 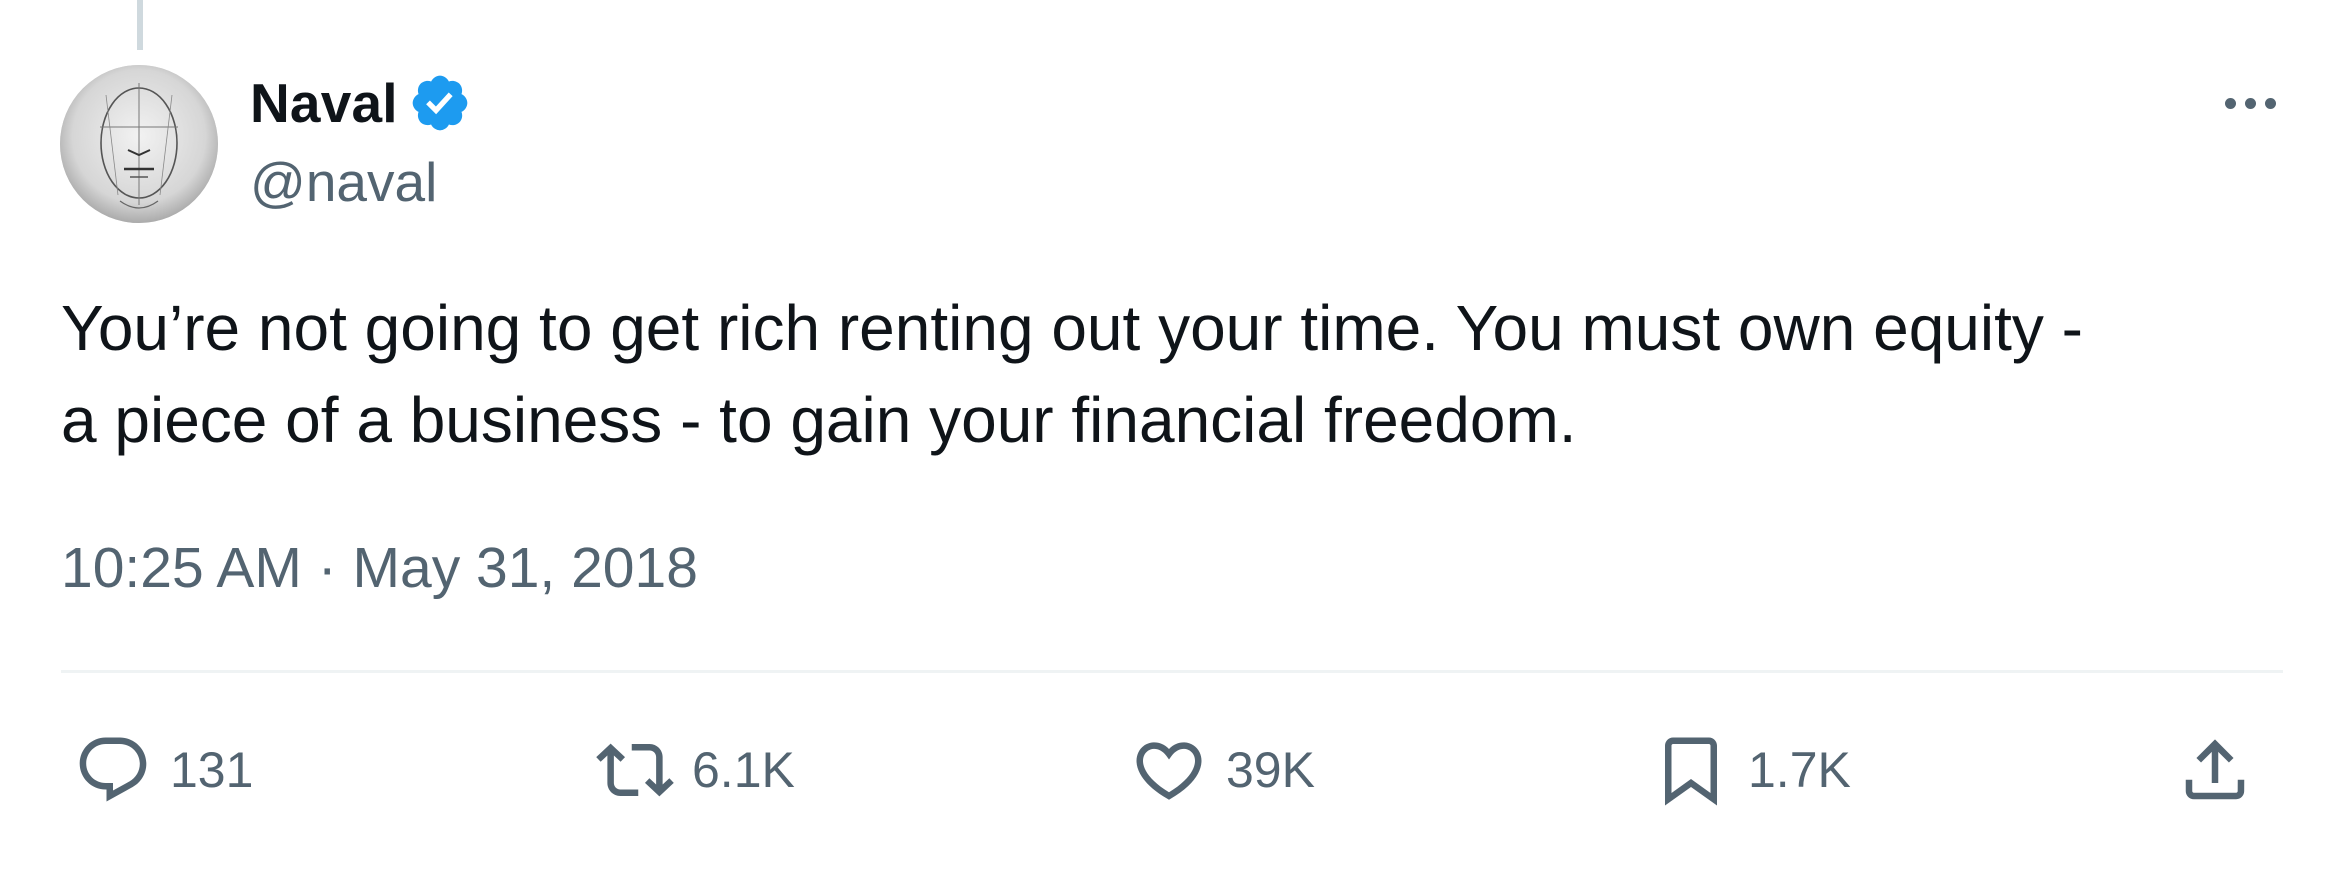 I want to click on repost-icon, so click(x=635, y=770).